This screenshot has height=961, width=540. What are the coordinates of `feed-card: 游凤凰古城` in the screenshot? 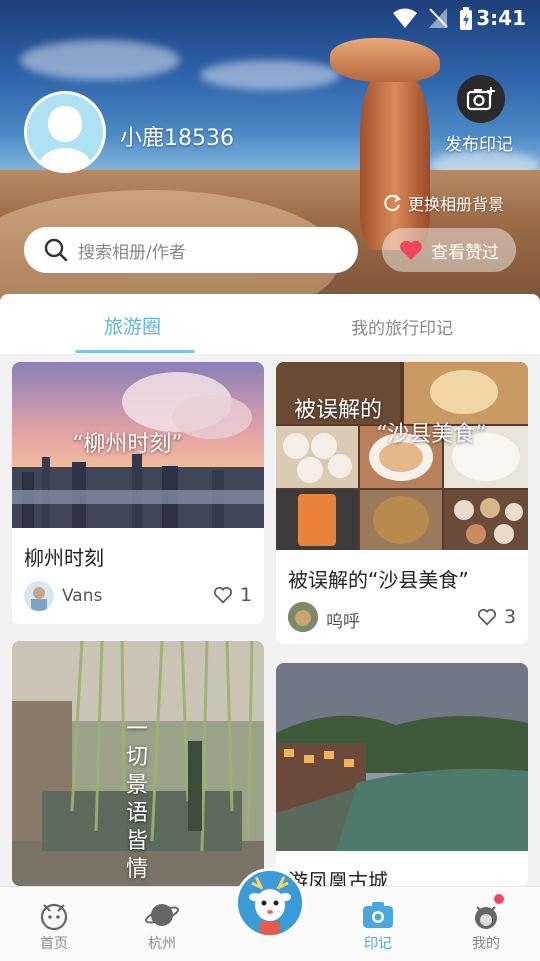 It's located at (402, 774).